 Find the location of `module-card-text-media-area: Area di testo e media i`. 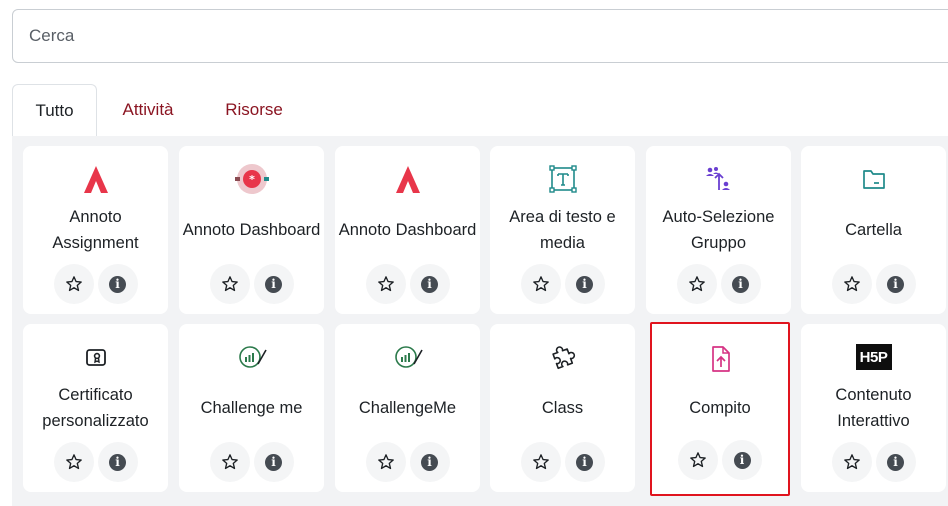

module-card-text-media-area: Area di testo e media i is located at coordinates (562, 230).